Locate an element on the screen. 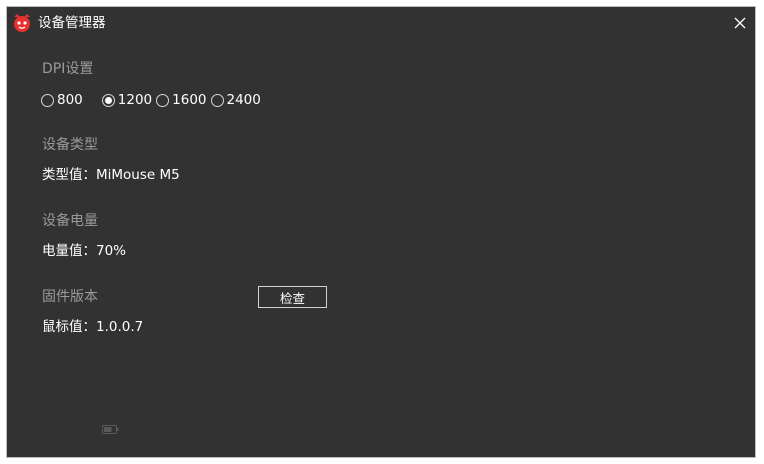 The image size is (764, 464). dpi-option-800: 800 is located at coordinates (62, 100).